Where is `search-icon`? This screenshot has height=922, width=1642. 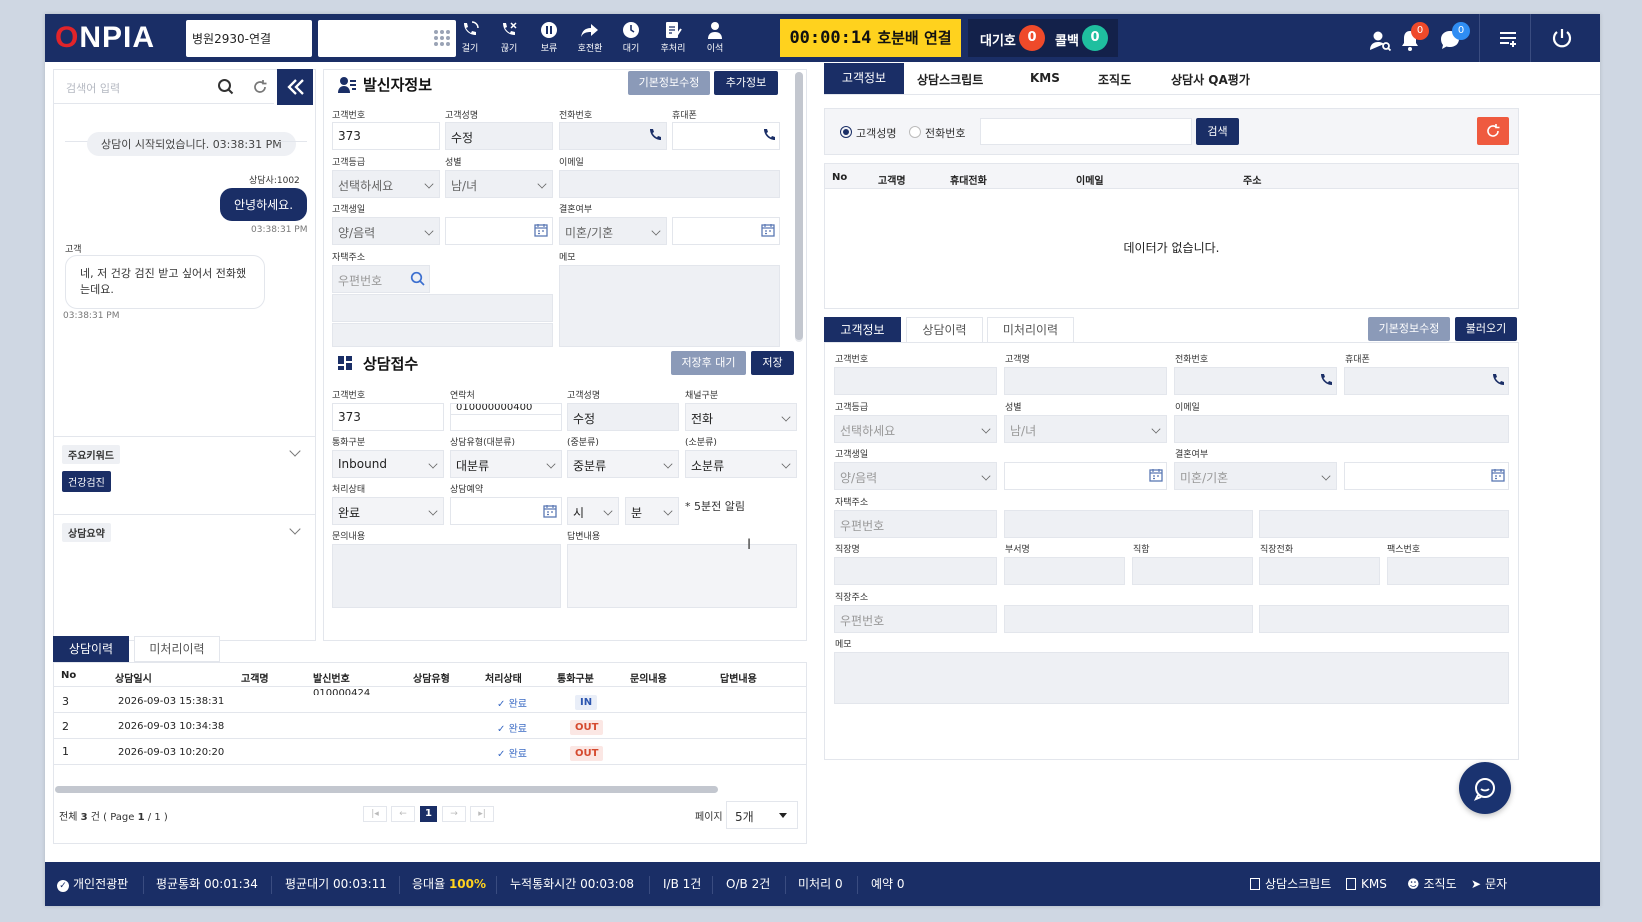 search-icon is located at coordinates (417, 278).